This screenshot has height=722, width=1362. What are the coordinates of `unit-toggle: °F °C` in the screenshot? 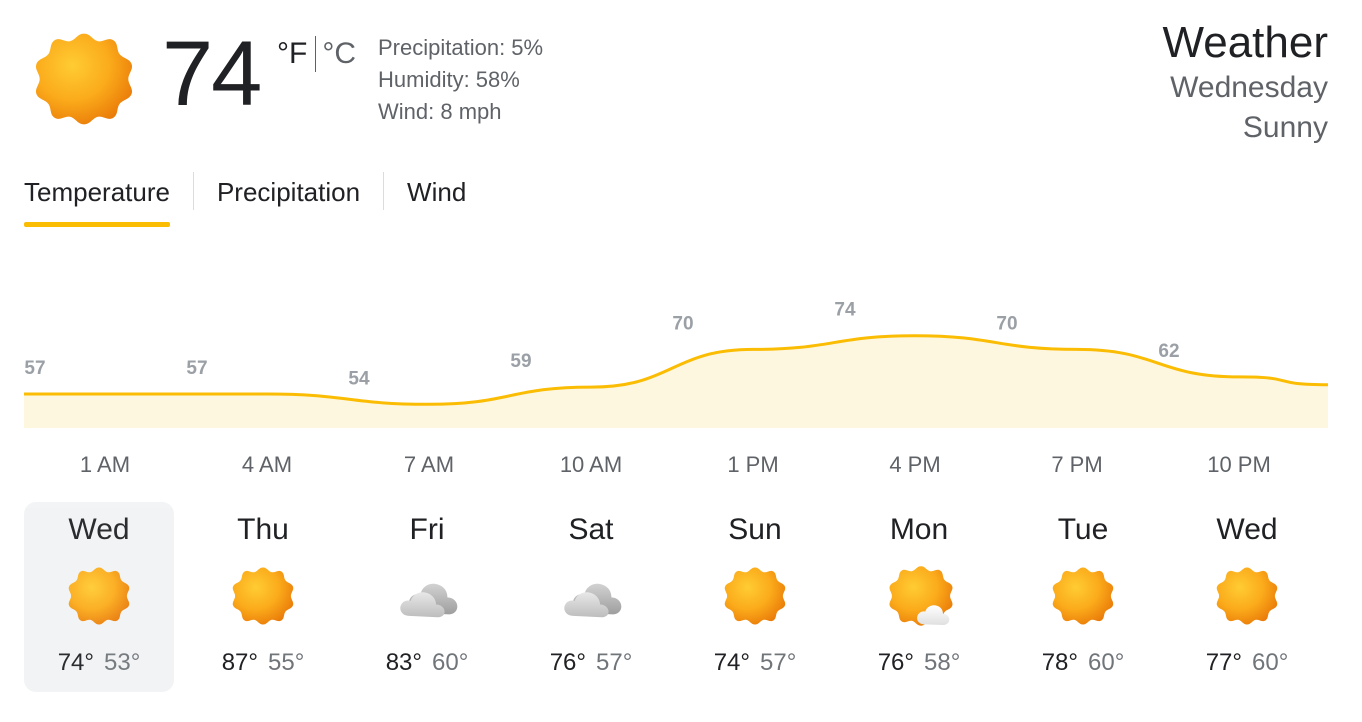 It's located at (316, 54).